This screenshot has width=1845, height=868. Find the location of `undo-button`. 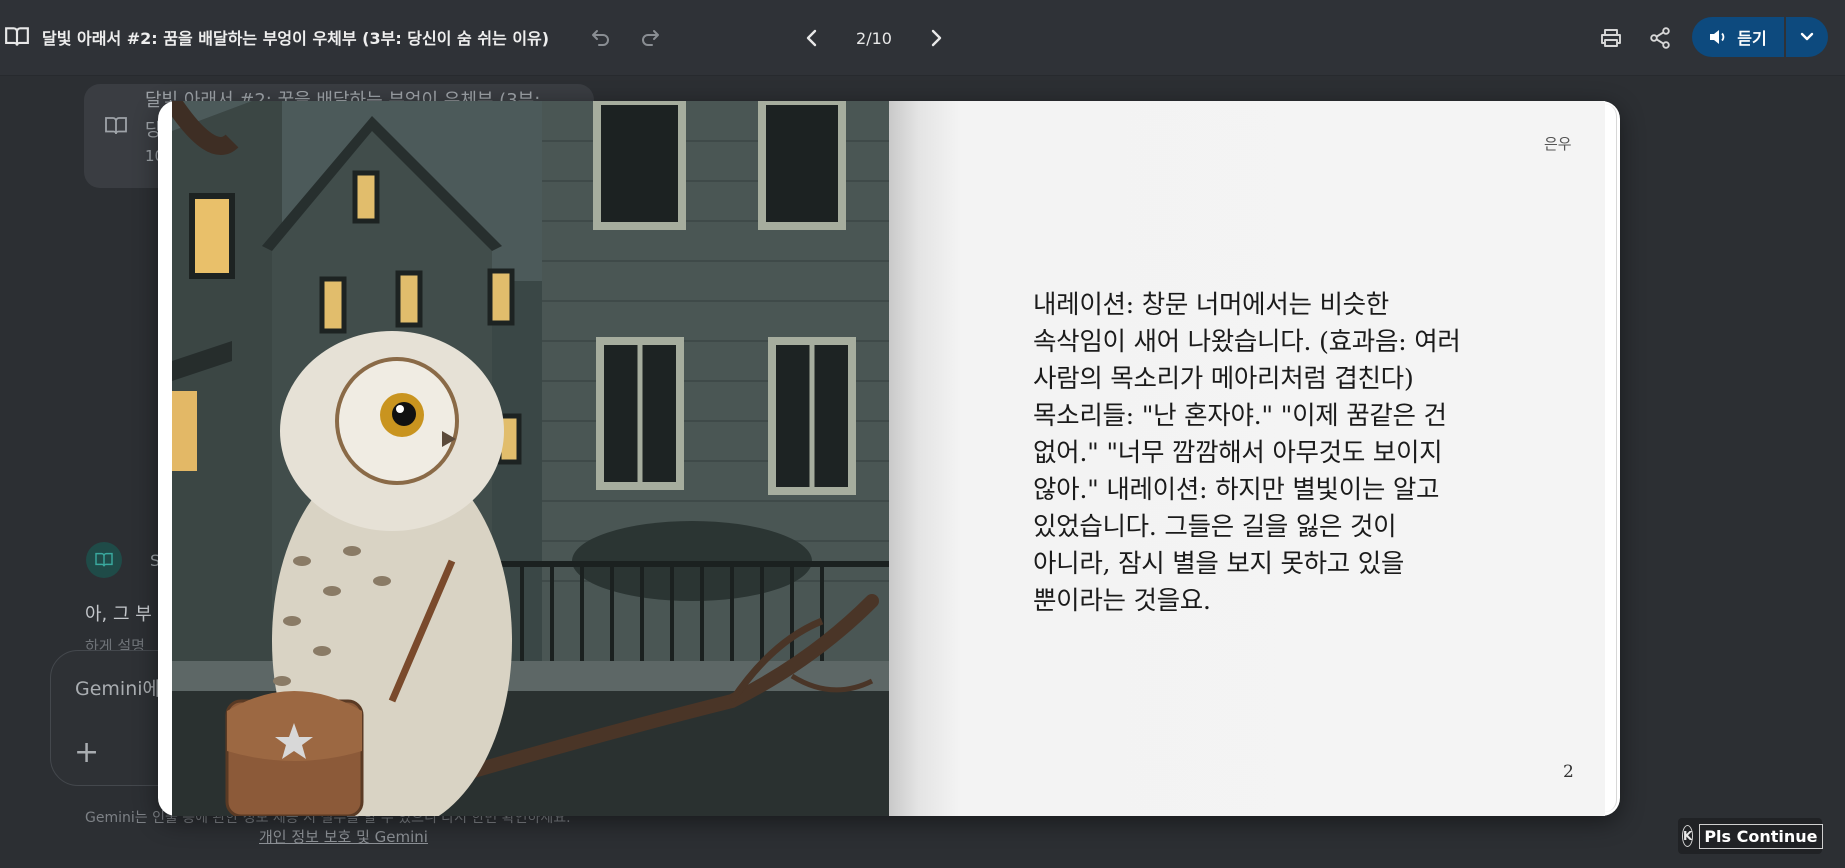

undo-button is located at coordinates (601, 38).